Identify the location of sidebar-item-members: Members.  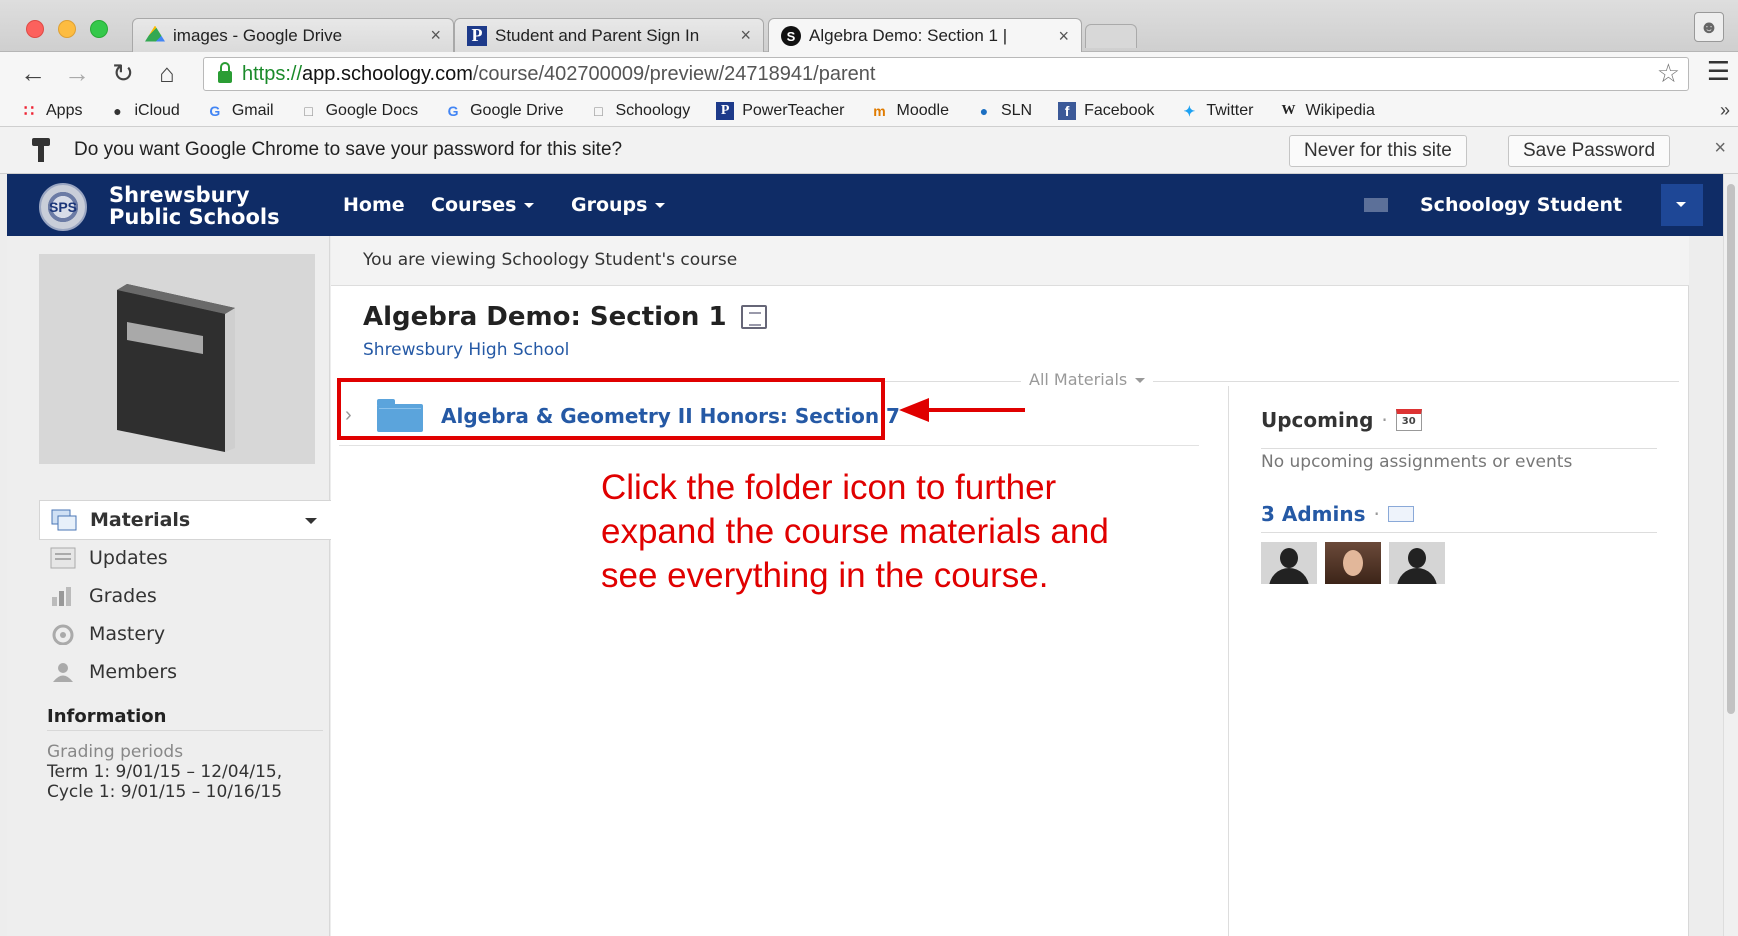
(186, 672).